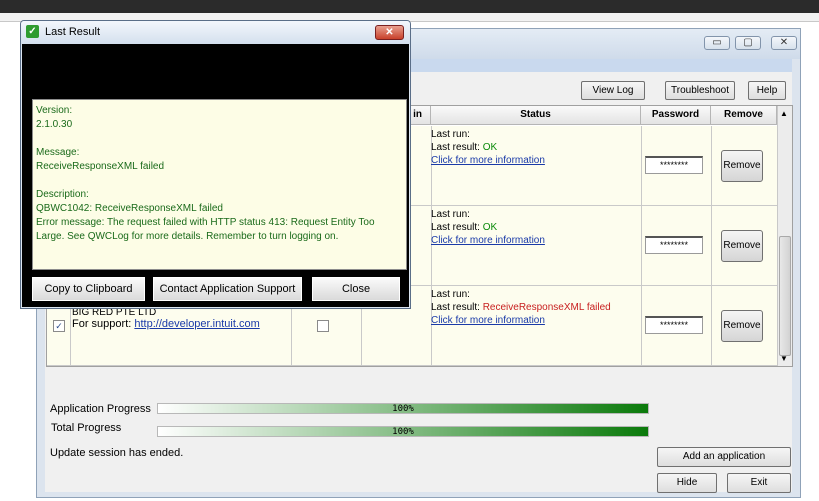  I want to click on scroll-up-icon: ▲, so click(784, 113).